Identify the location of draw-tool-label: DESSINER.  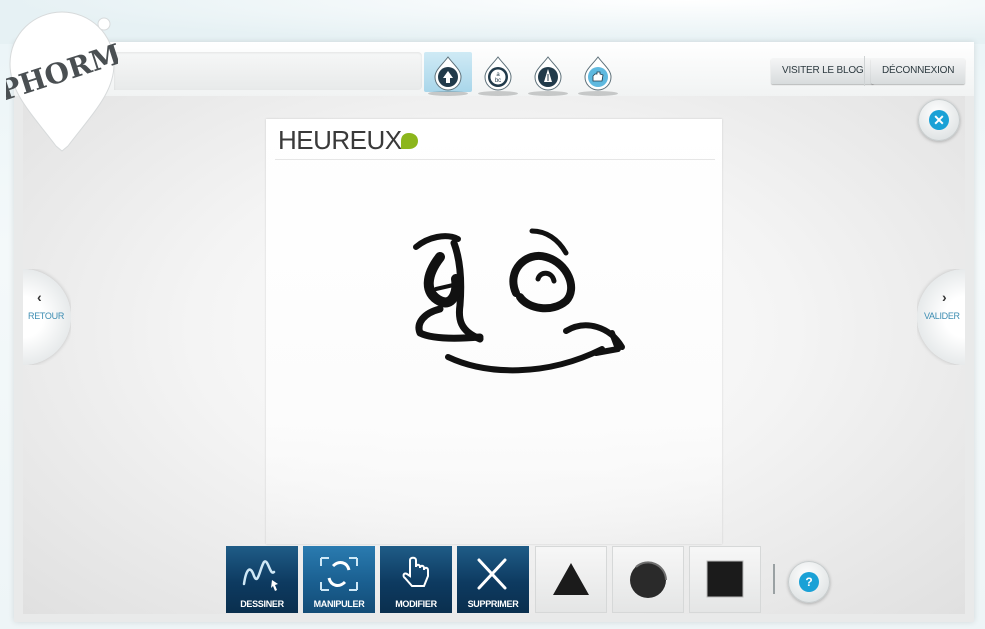
(262, 604).